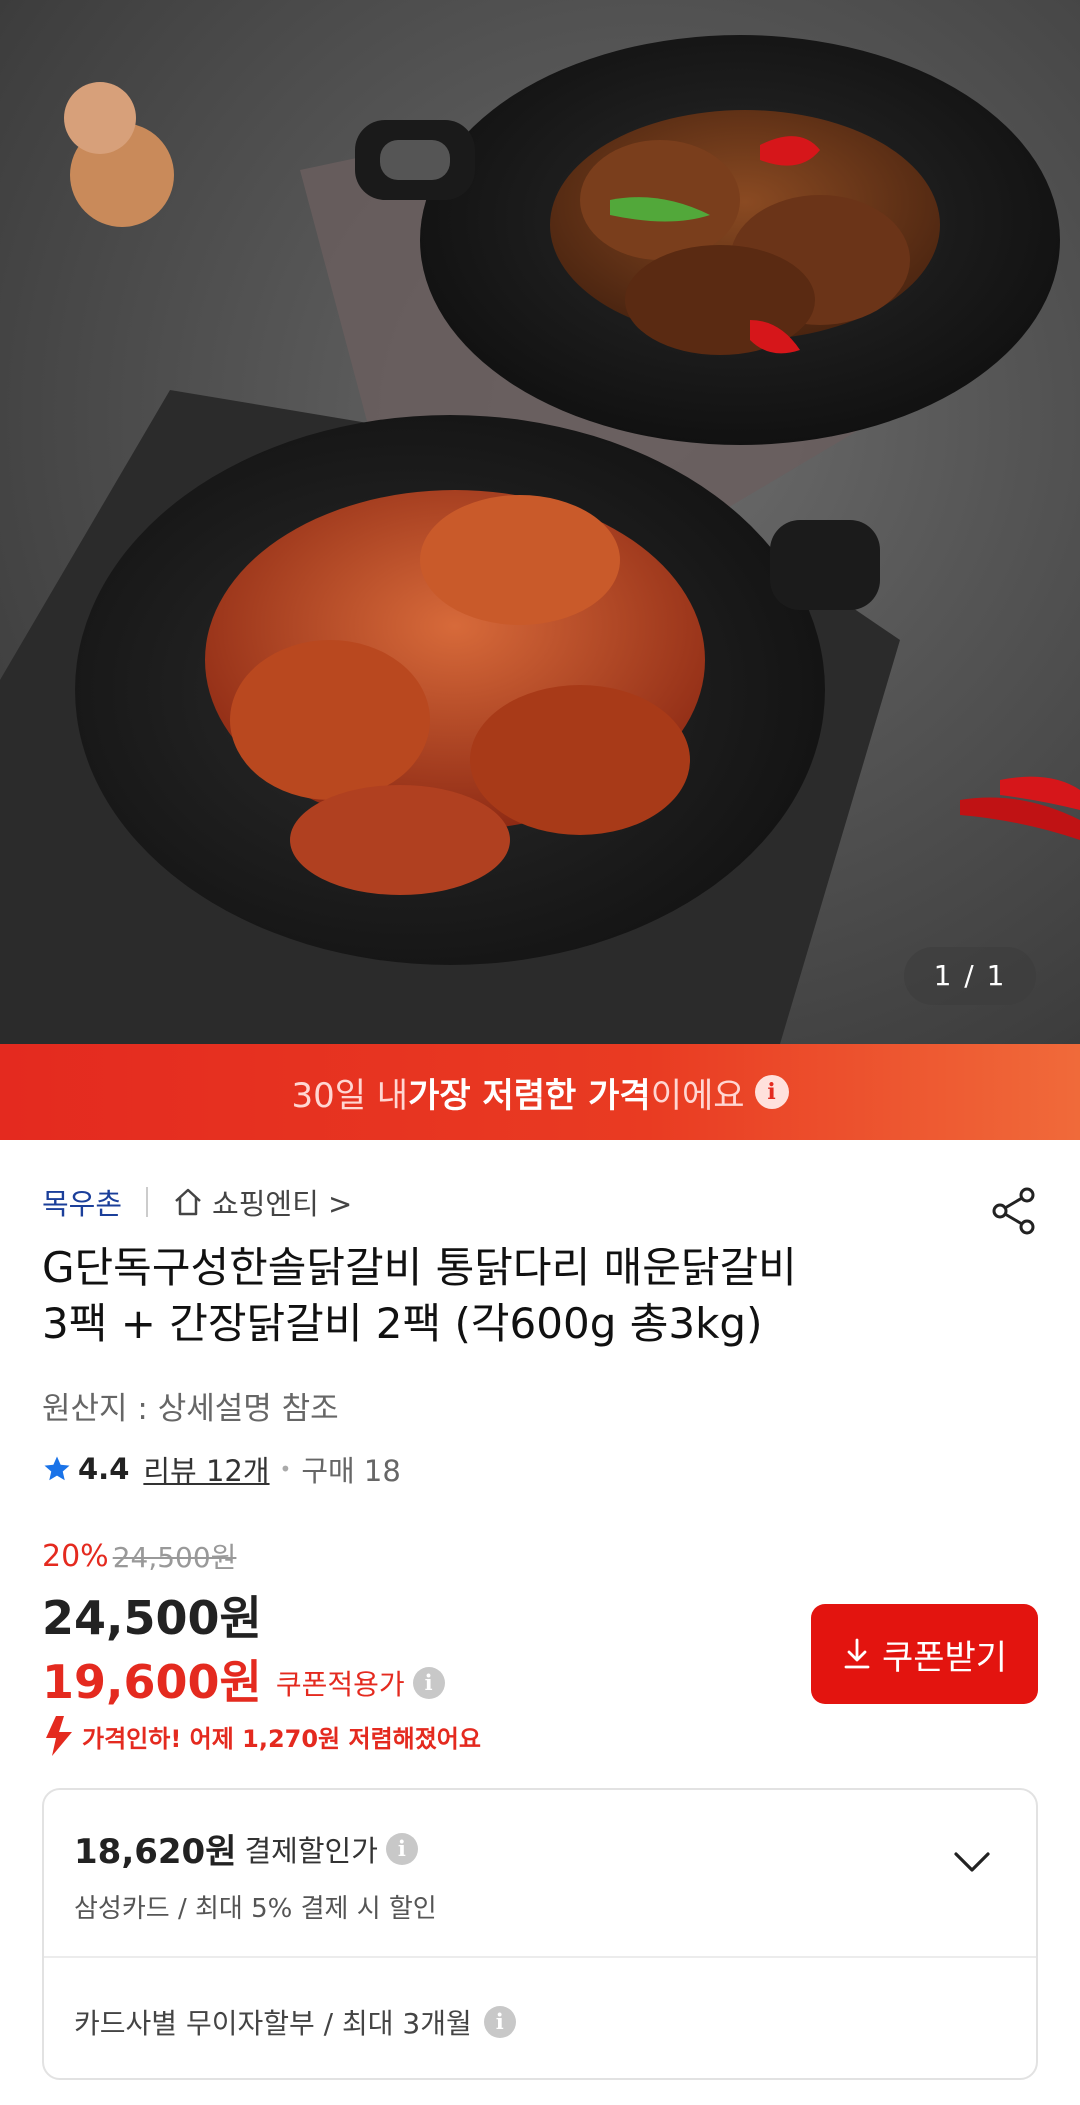 The height and width of the screenshot is (2105, 1080). Describe the element at coordinates (82, 1202) in the screenshot. I see `seller-name: 목우촌` at that location.